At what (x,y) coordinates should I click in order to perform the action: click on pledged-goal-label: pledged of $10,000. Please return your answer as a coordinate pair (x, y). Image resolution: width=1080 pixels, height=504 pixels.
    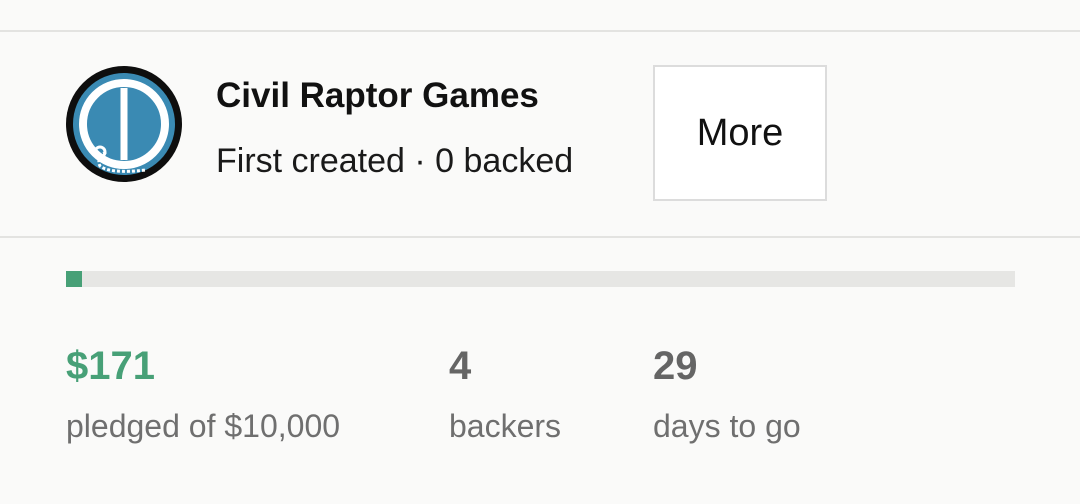
    Looking at the image, I should click on (203, 426).